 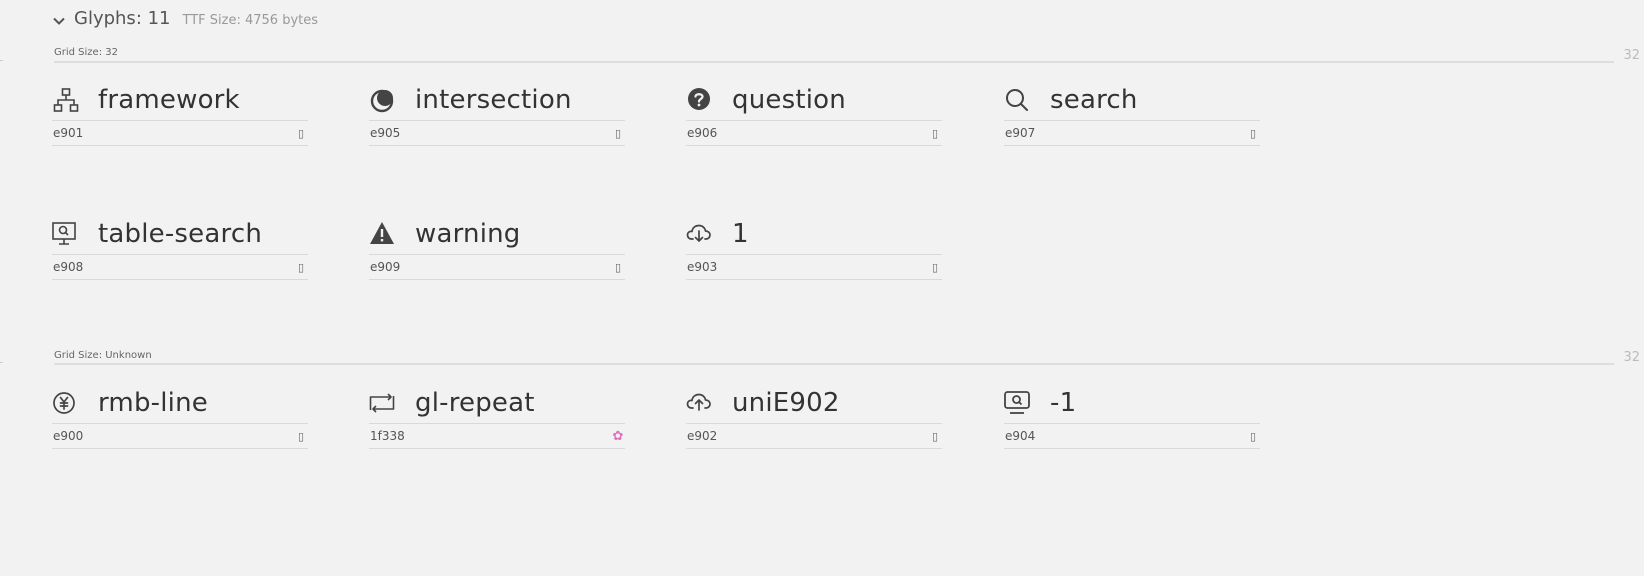 What do you see at coordinates (789, 100) in the screenshot?
I see `glyph-name: question` at bounding box center [789, 100].